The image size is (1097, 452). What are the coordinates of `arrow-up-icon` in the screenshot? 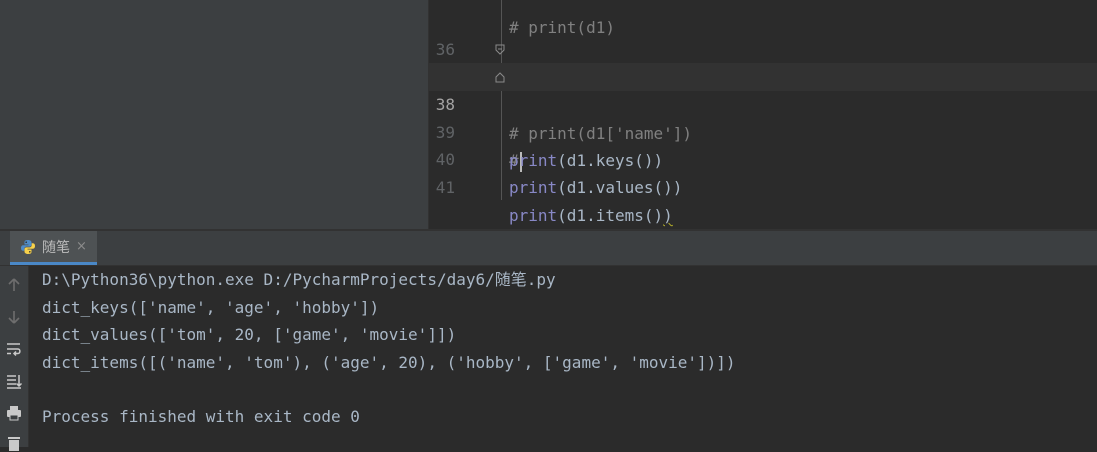 It's located at (14, 285).